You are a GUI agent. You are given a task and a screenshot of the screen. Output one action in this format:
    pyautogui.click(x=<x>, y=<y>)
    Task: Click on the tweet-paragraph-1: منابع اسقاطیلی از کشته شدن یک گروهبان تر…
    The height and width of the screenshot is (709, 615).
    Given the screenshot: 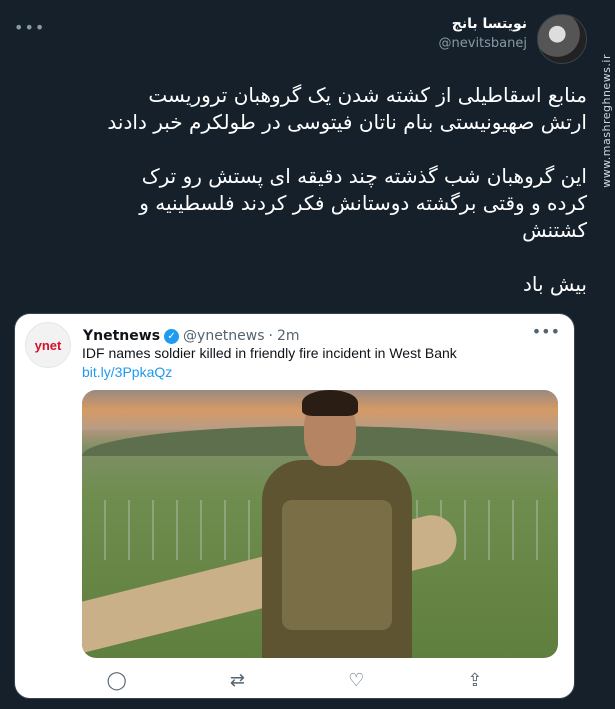 What is the action you would take?
    pyautogui.click(x=347, y=108)
    